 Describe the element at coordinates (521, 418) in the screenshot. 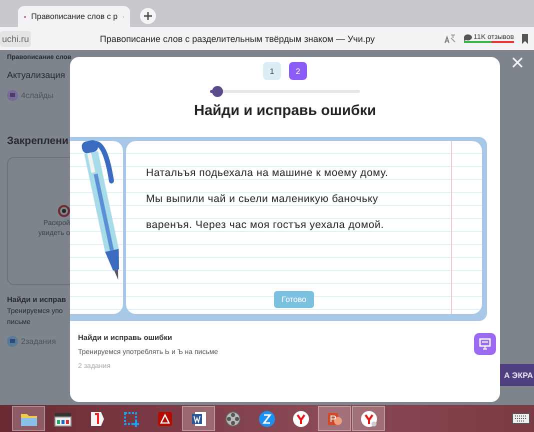

I see `keyboard-icon` at that location.